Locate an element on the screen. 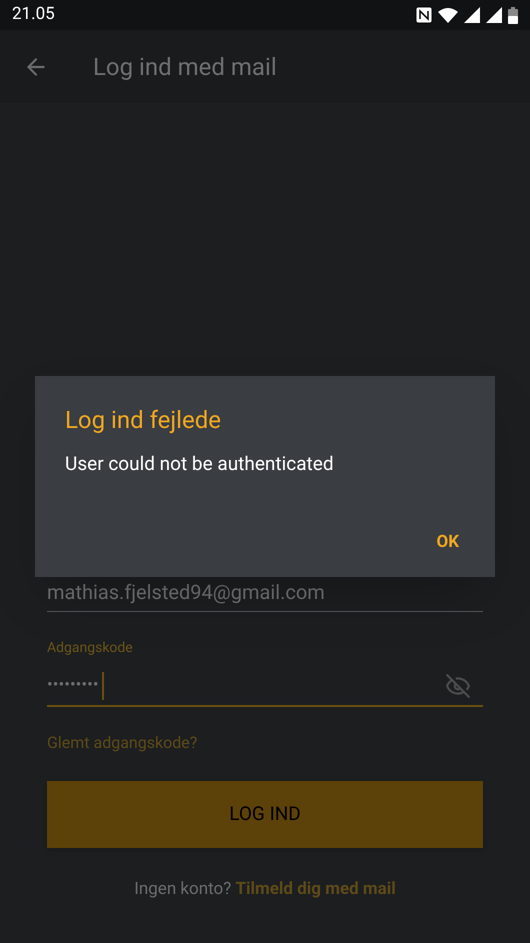  forgot-password-link: Glemt adgangskode? is located at coordinates (265, 743).